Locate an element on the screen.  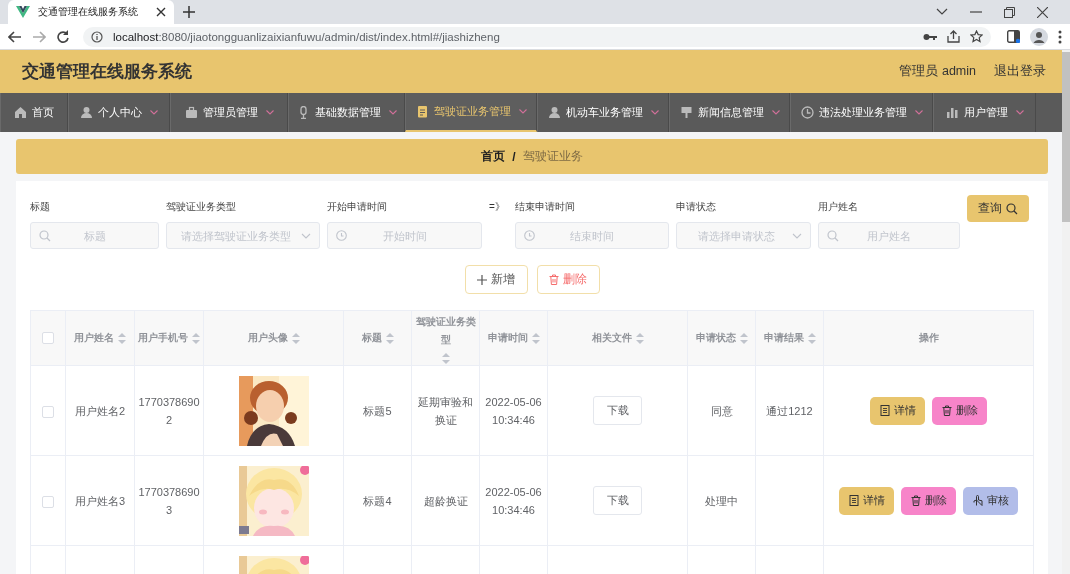
range-arrow: =》 is located at coordinates (497, 207).